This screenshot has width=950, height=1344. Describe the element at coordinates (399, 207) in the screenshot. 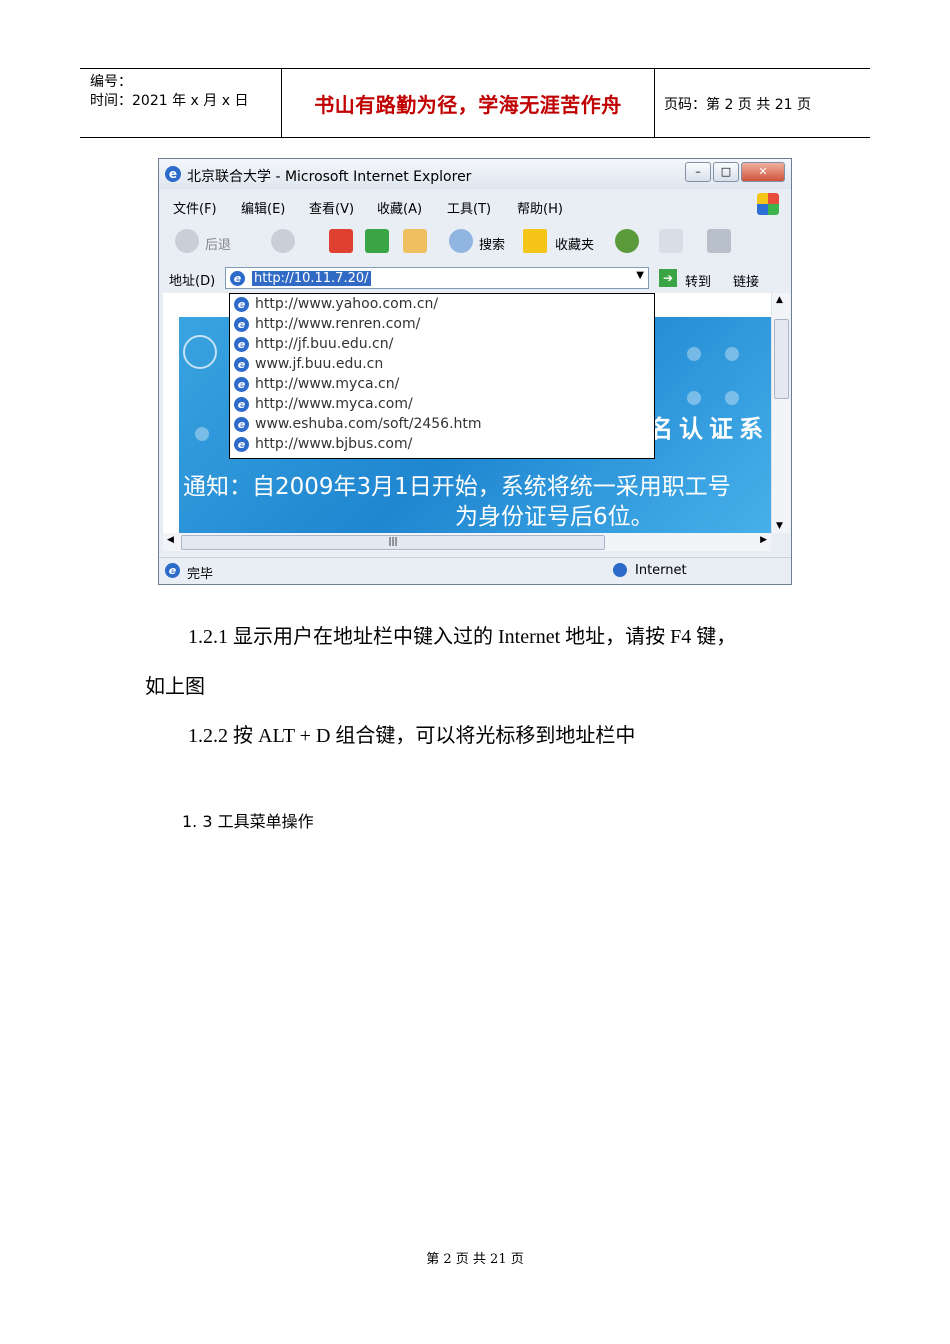

I see `menu-favorites: 收藏(A)` at that location.